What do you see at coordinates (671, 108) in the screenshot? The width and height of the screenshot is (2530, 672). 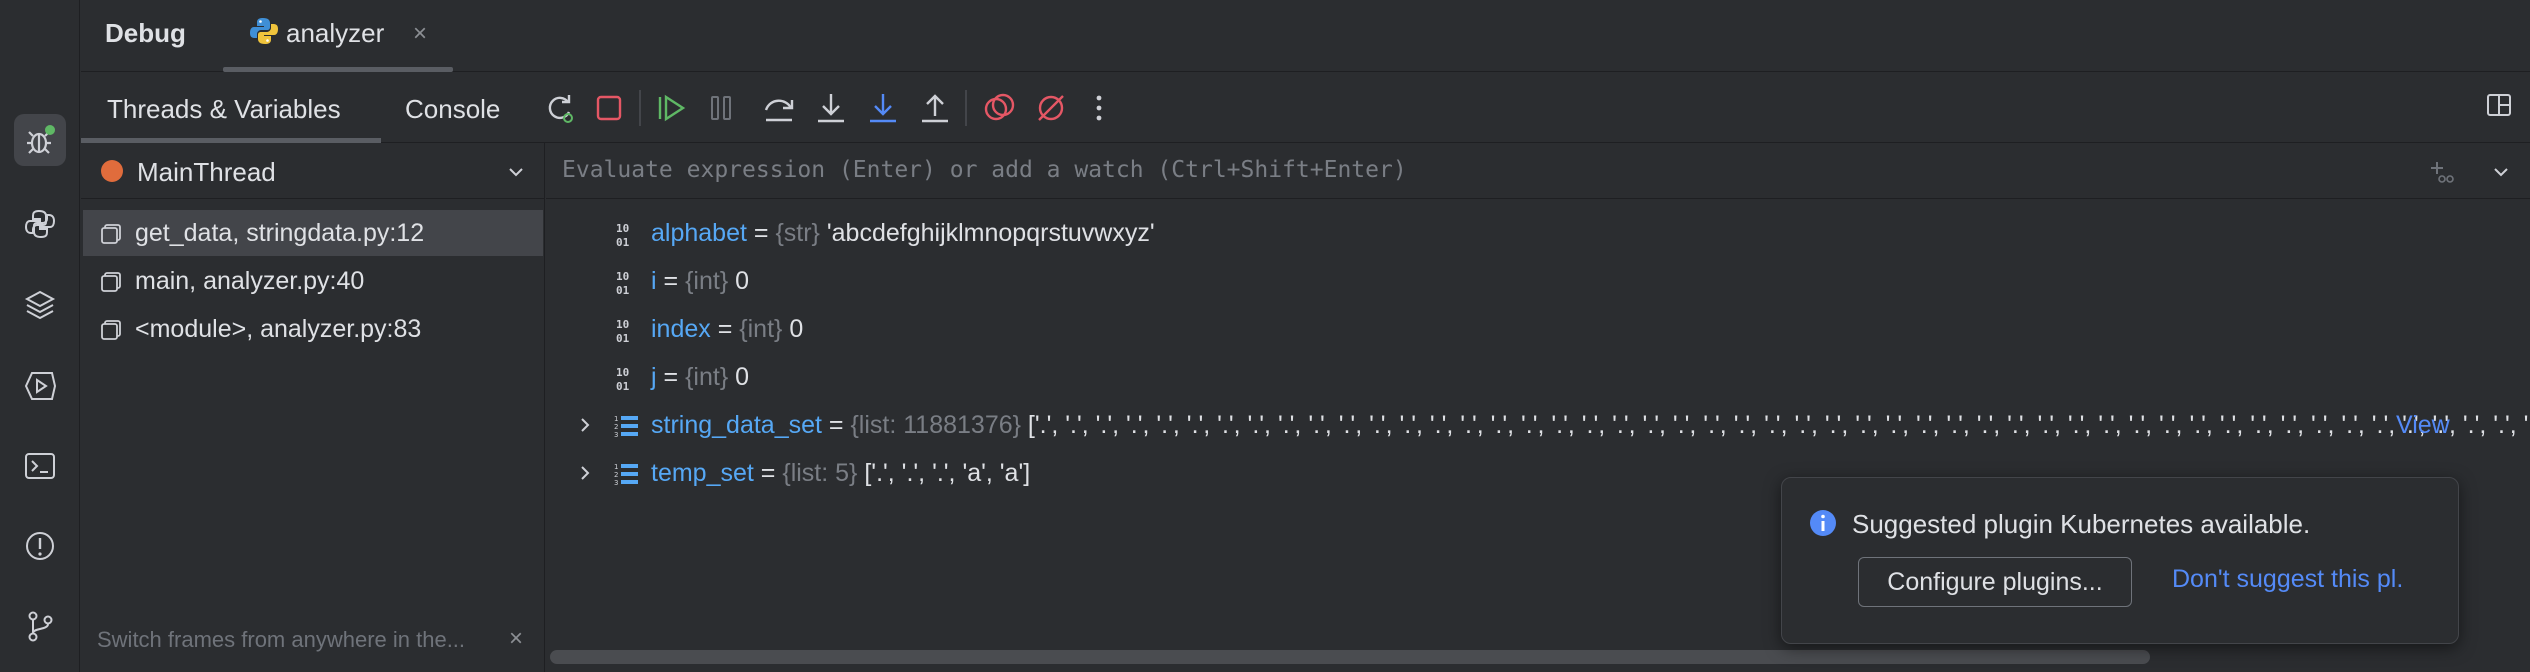 I see `resume-icon` at bounding box center [671, 108].